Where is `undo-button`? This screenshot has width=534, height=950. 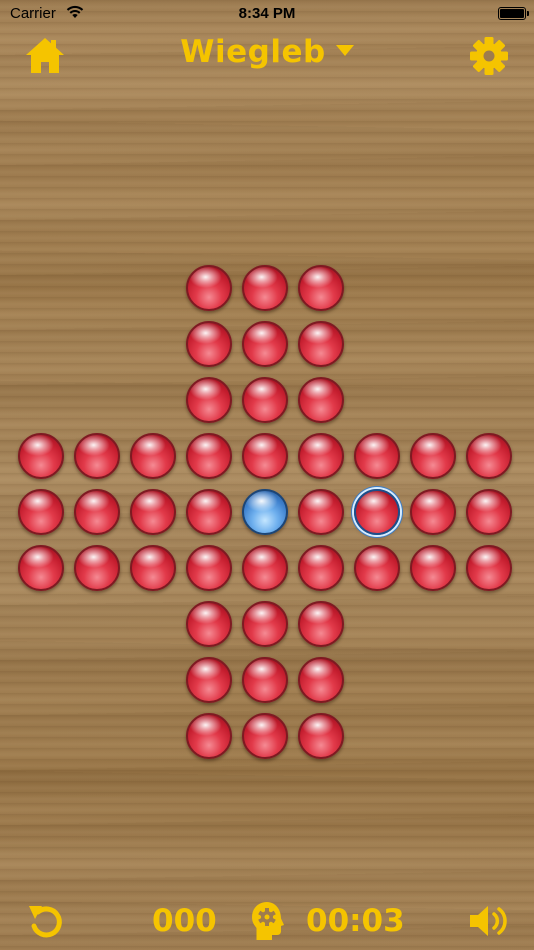
undo-button is located at coordinates (46, 921).